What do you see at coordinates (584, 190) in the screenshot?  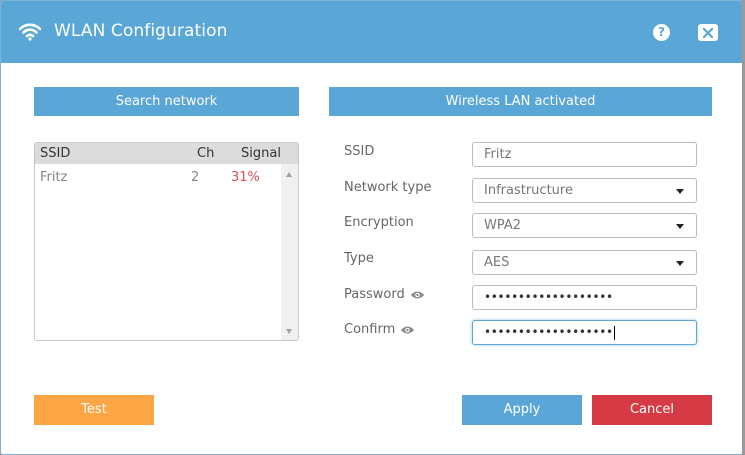 I see `network-type-select: Infrastructure` at bounding box center [584, 190].